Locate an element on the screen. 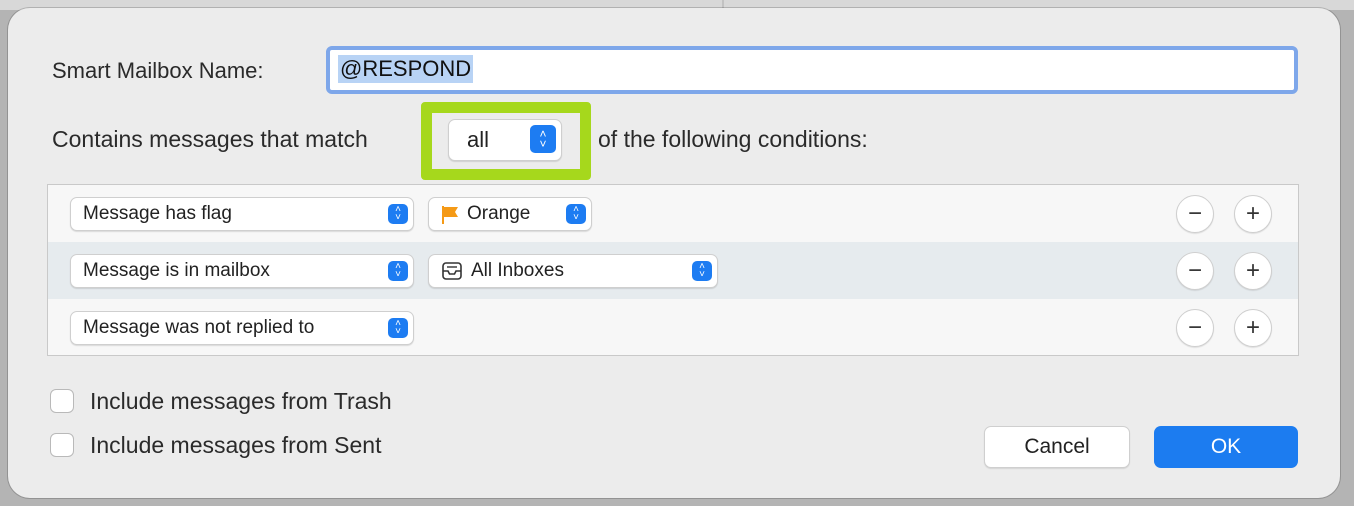 The image size is (1354, 506). match-suffix-text: of the following conditions: is located at coordinates (733, 139).